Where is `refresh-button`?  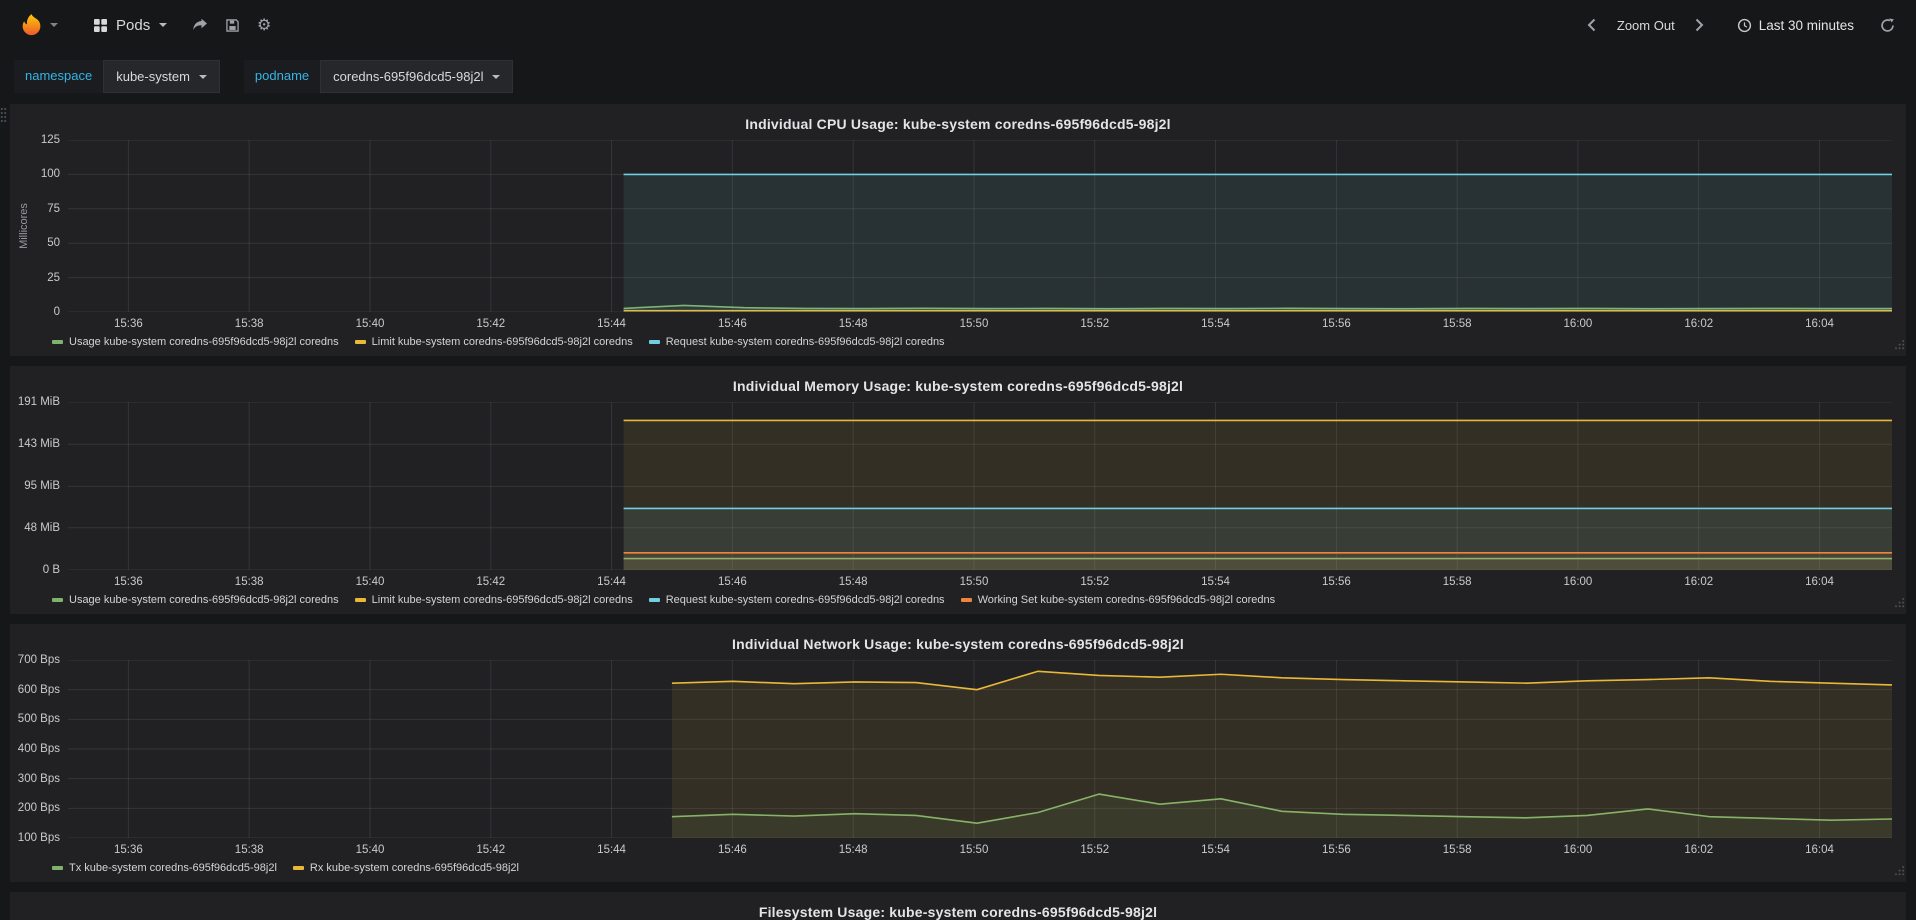
refresh-button is located at coordinates (1887, 25).